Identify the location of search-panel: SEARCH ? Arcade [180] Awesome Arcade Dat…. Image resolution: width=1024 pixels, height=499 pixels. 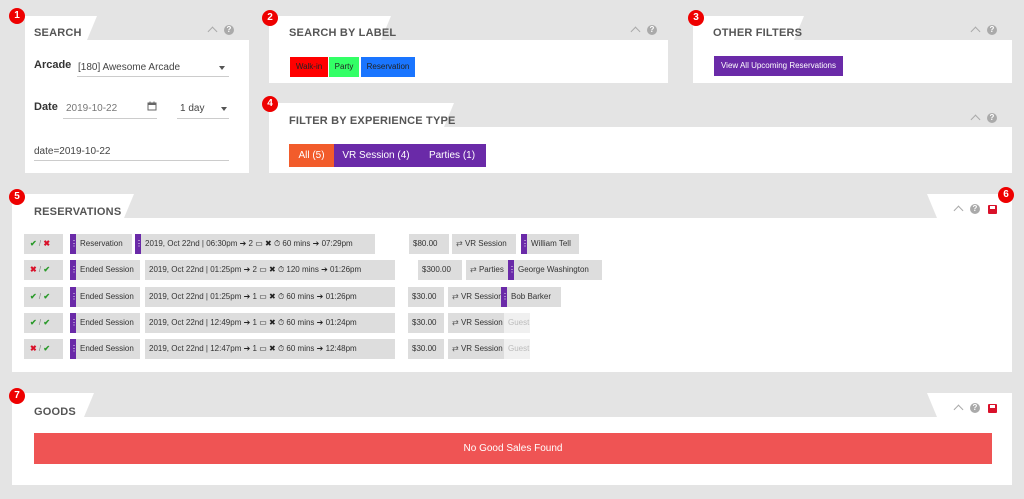
(137, 94).